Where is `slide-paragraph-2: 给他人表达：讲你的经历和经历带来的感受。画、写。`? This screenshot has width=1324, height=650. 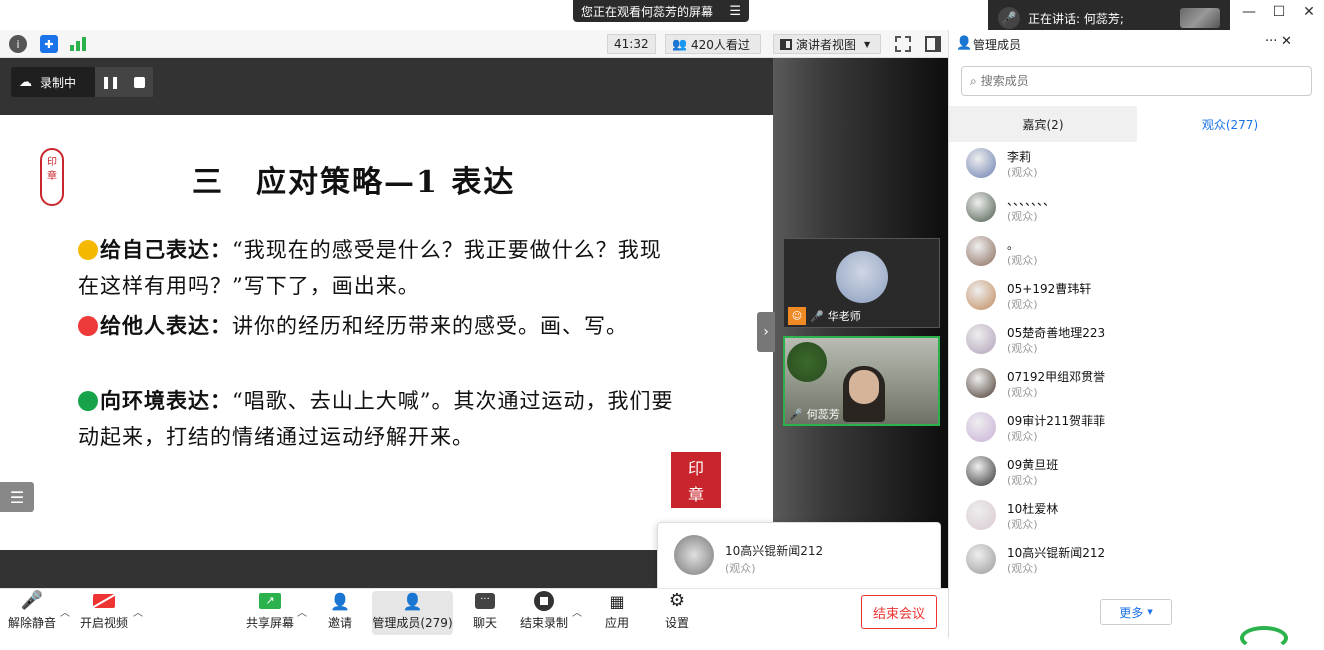 slide-paragraph-2: 给他人表达：讲你的经历和经历带来的感受。画、写。 is located at coordinates (378, 326).